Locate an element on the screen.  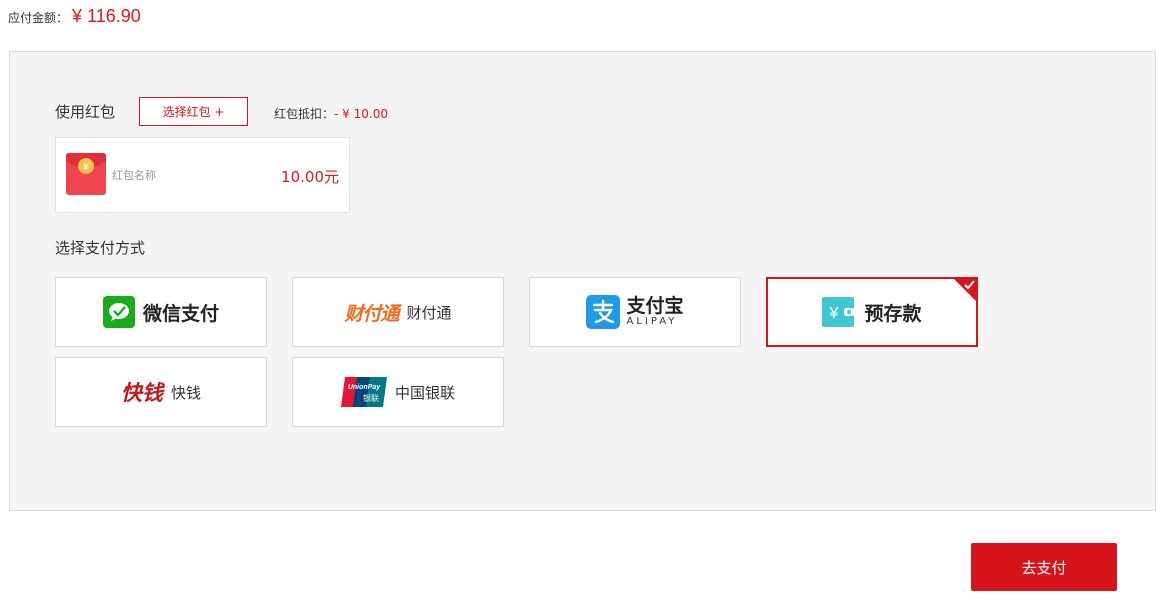
payment-option-tenpay: 财付通 财付通 is located at coordinates (398, 312).